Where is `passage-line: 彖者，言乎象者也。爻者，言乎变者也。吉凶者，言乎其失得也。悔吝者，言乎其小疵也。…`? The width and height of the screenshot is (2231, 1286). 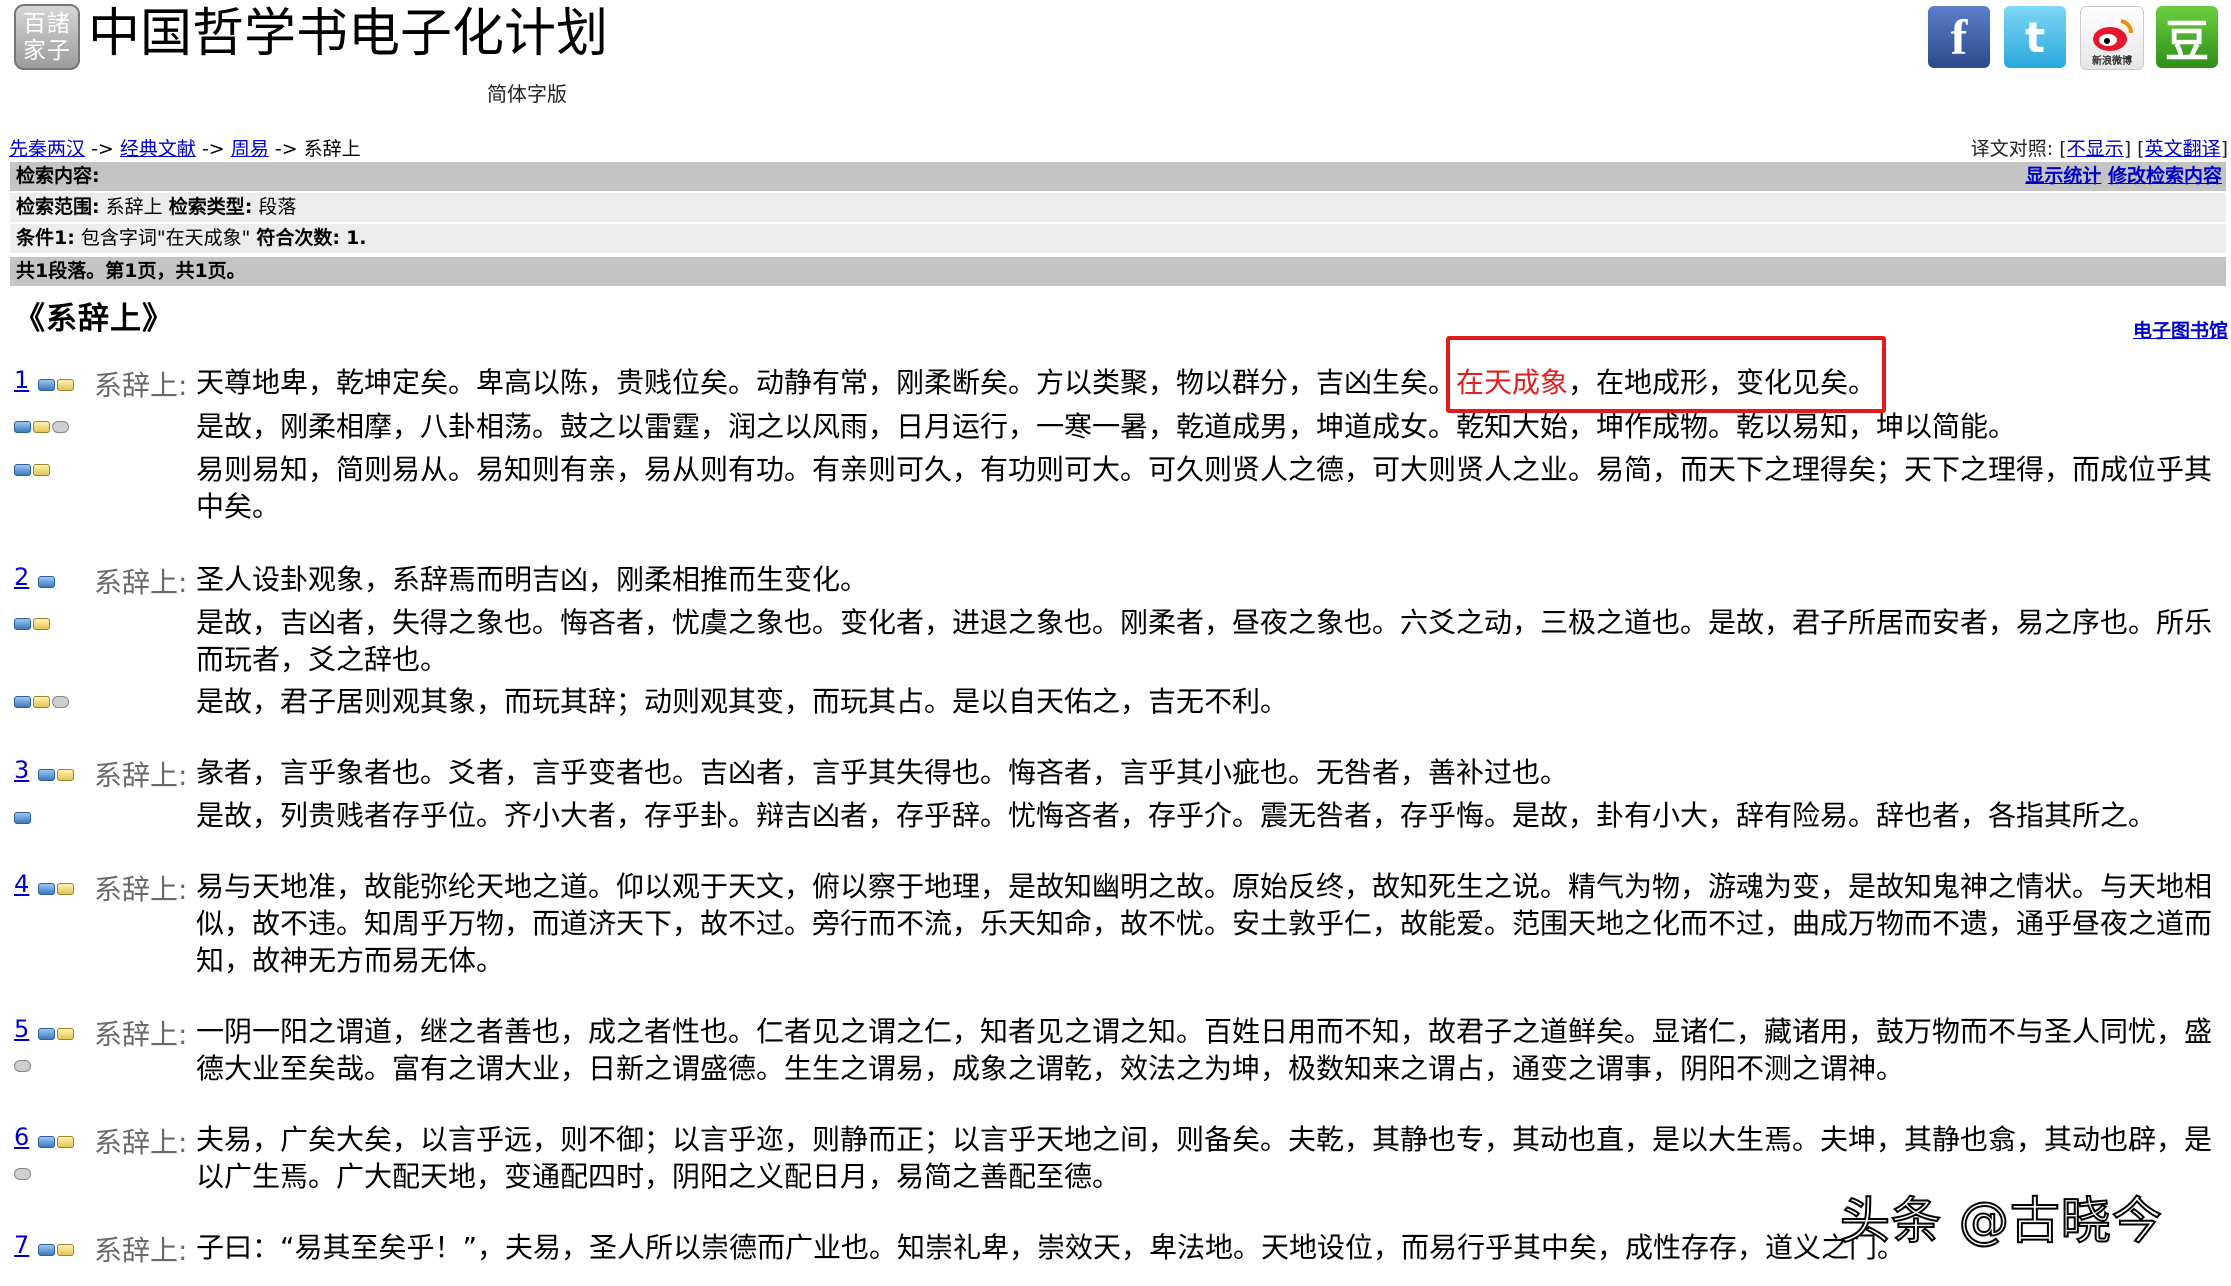 passage-line: 彖者，言乎象者也。爻者，言乎变者也。吉凶者，言乎其失得也。悔吝者，言乎其小疵也。… is located at coordinates (882, 772).